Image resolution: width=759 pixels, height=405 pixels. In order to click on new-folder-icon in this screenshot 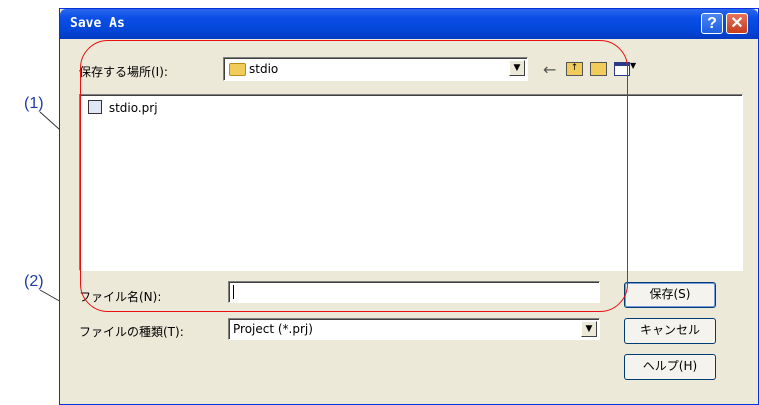, I will do `click(598, 69)`.